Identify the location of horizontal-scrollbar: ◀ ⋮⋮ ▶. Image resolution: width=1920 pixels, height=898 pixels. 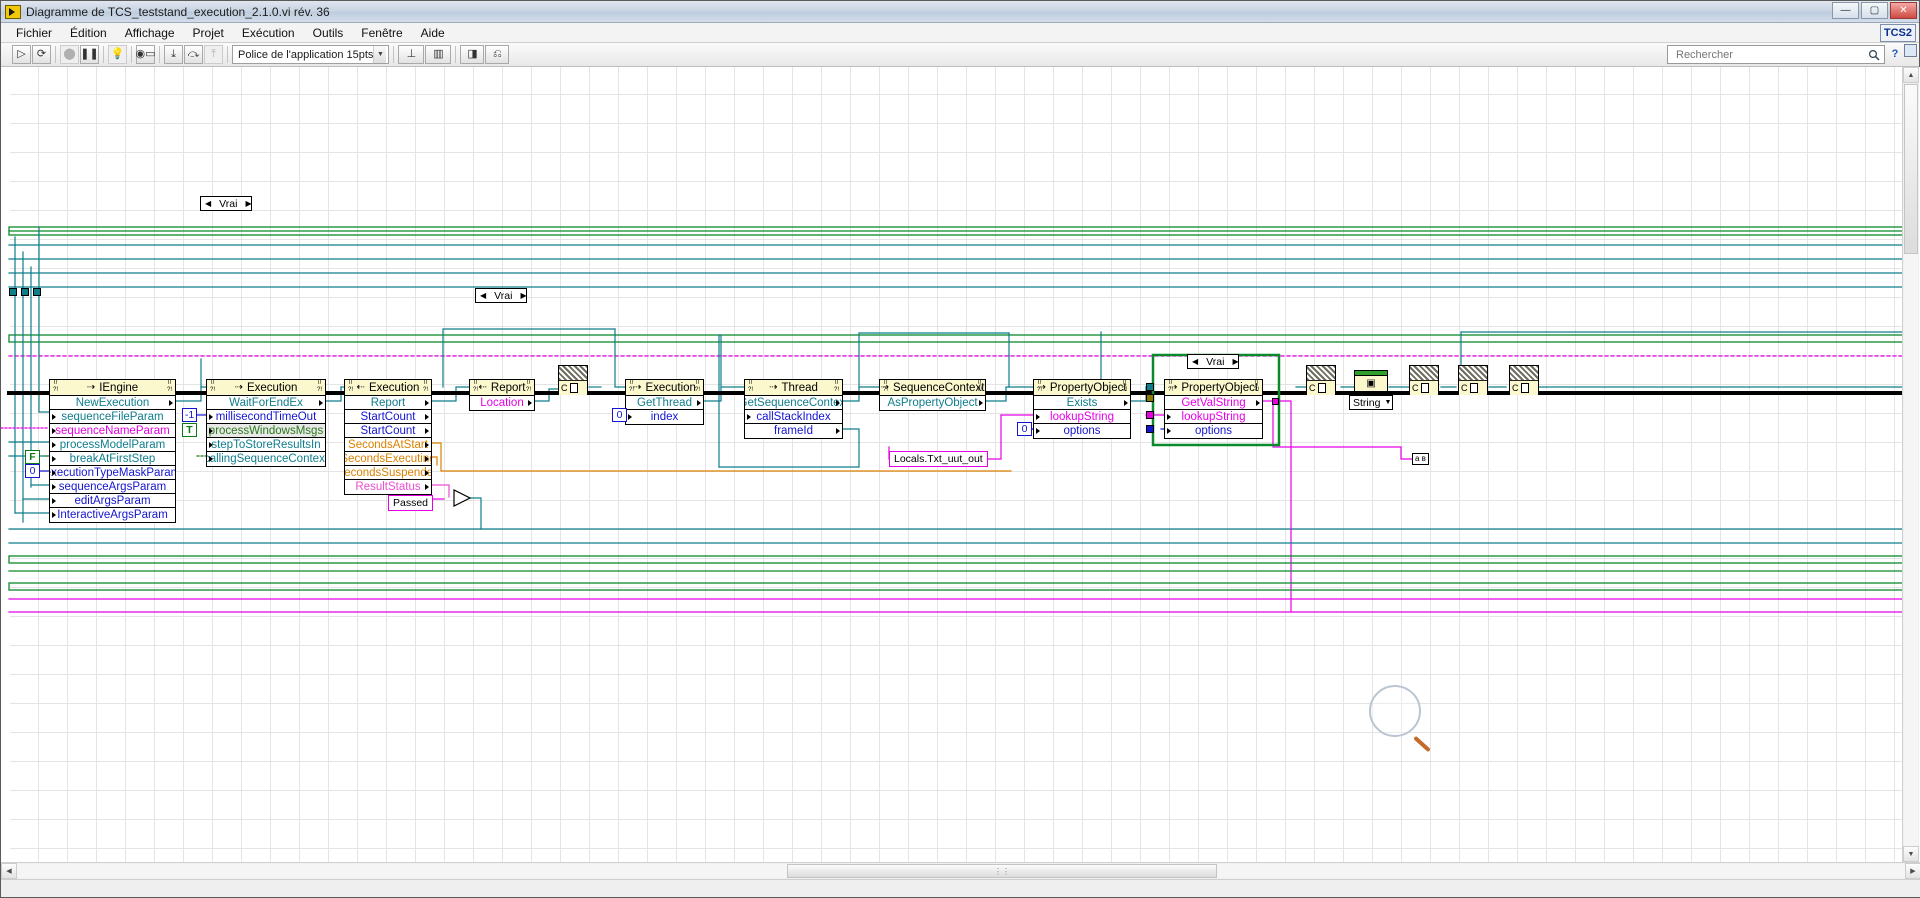
(960, 870).